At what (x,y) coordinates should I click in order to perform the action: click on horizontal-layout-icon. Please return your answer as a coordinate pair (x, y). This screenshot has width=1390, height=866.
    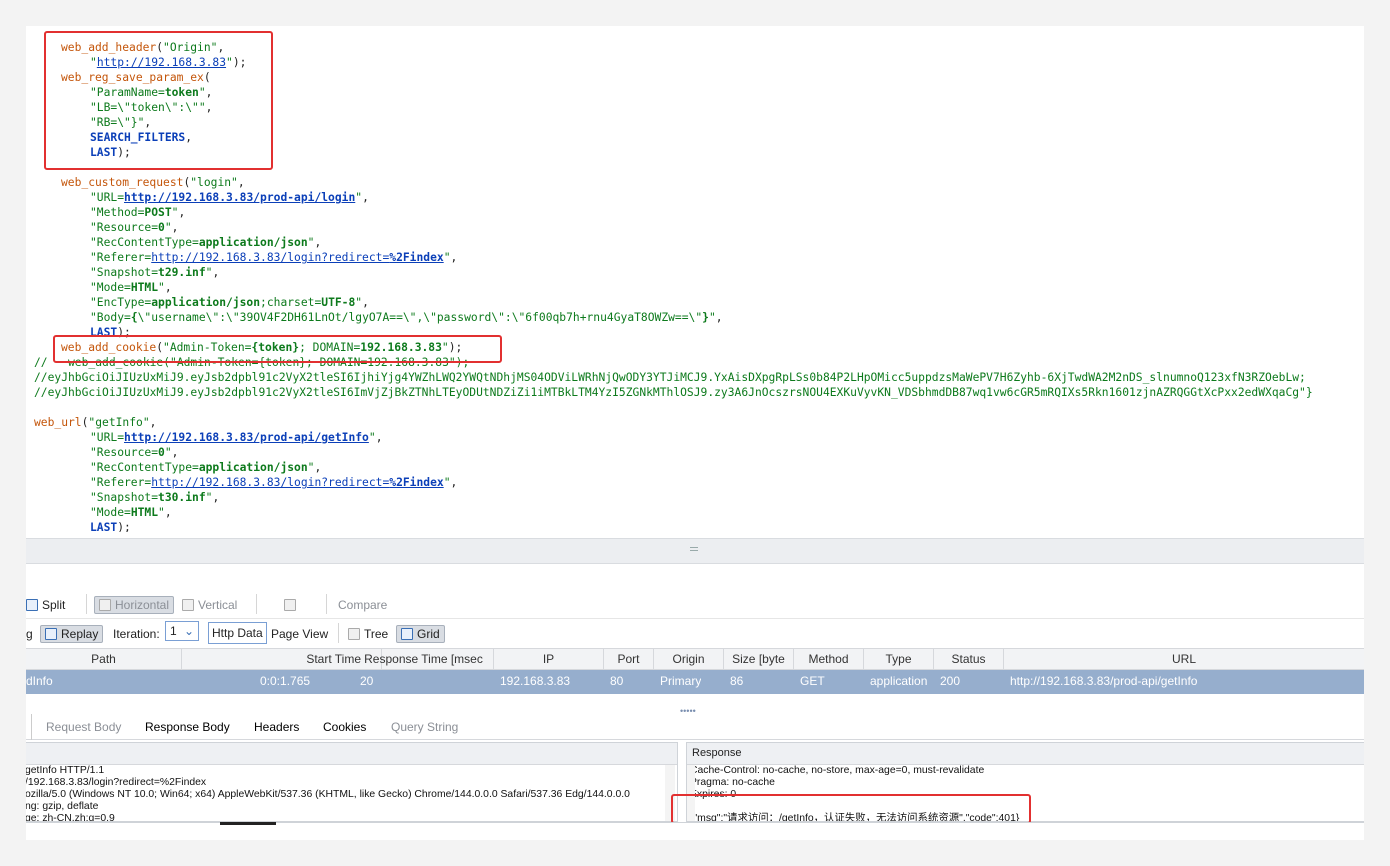
    Looking at the image, I should click on (105, 605).